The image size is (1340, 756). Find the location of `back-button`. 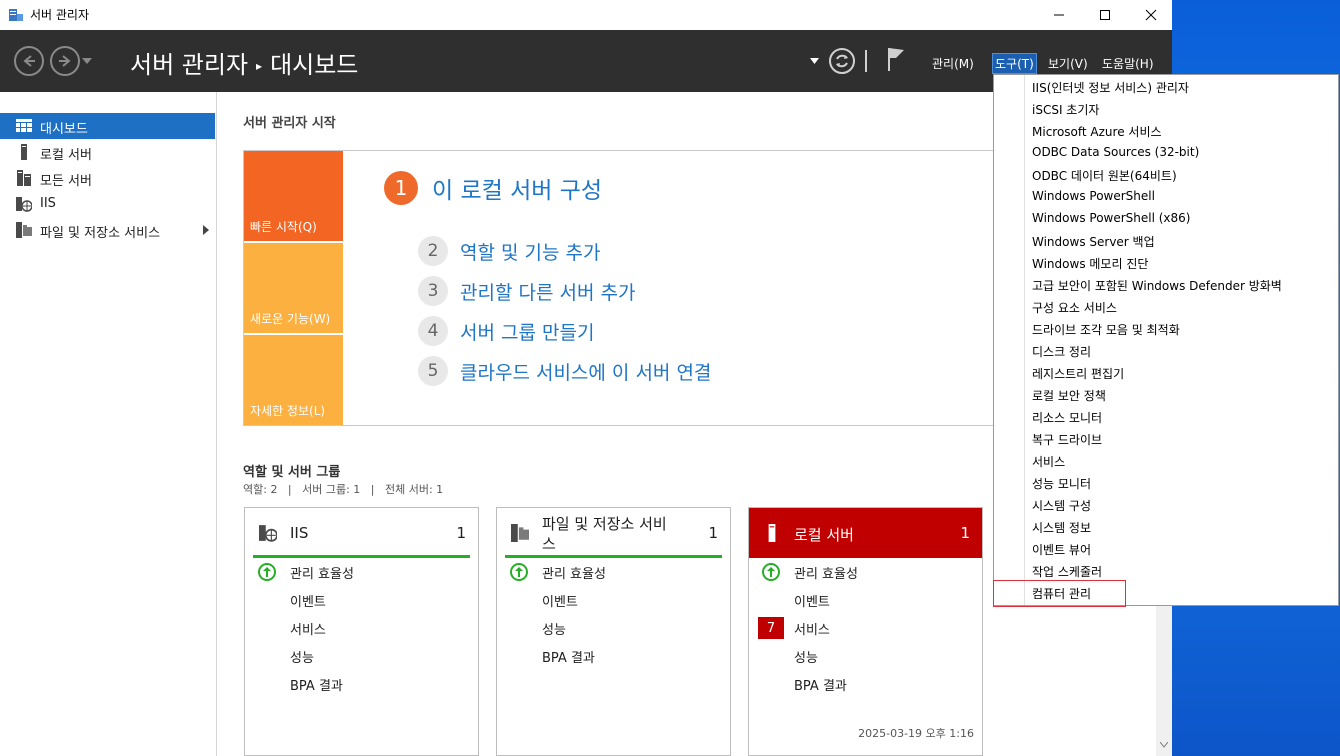

back-button is located at coordinates (29, 61).